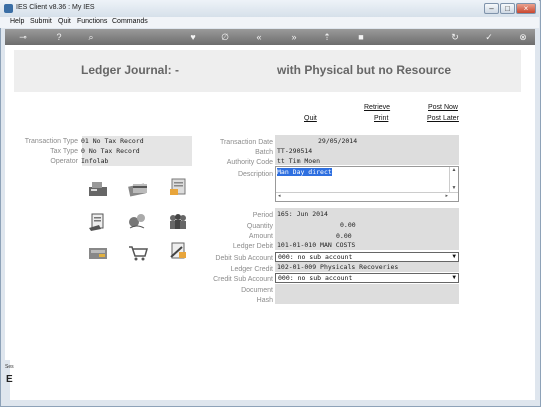 Image resolution: width=541 pixels, height=407 pixels. Describe the element at coordinates (344, 236) in the screenshot. I see `amount-value: 0.00` at that location.